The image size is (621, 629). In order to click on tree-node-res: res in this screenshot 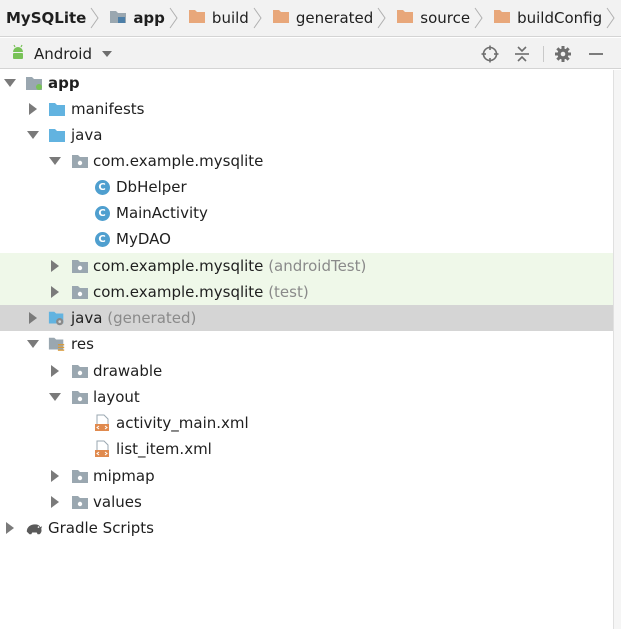, I will do `click(306, 344)`.